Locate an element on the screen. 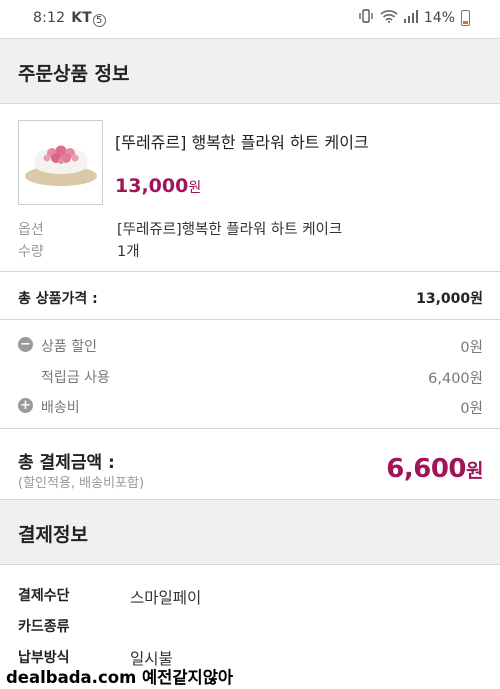 The height and width of the screenshot is (689, 500). shipping-label: 배송비 is located at coordinates (60, 408).